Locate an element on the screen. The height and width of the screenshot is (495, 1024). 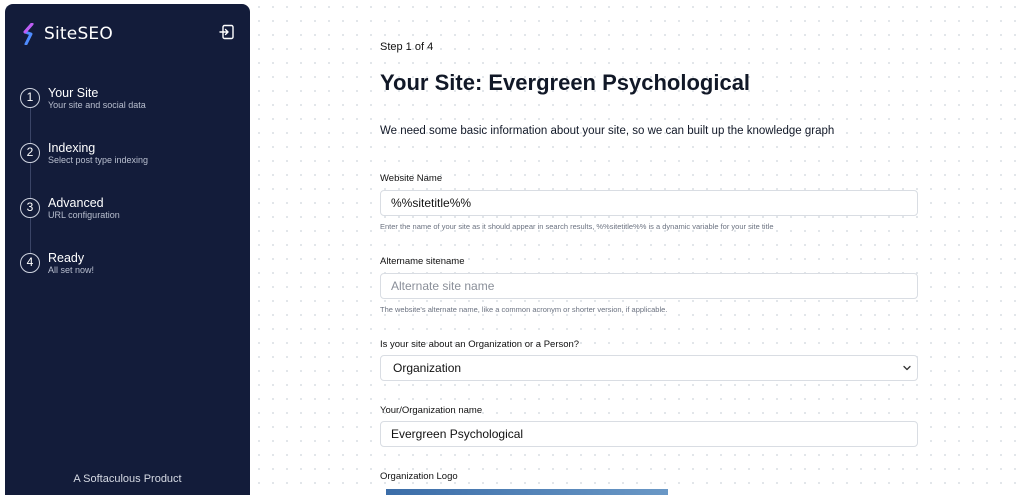
step-subtitle: All set now! is located at coordinates (71, 270).